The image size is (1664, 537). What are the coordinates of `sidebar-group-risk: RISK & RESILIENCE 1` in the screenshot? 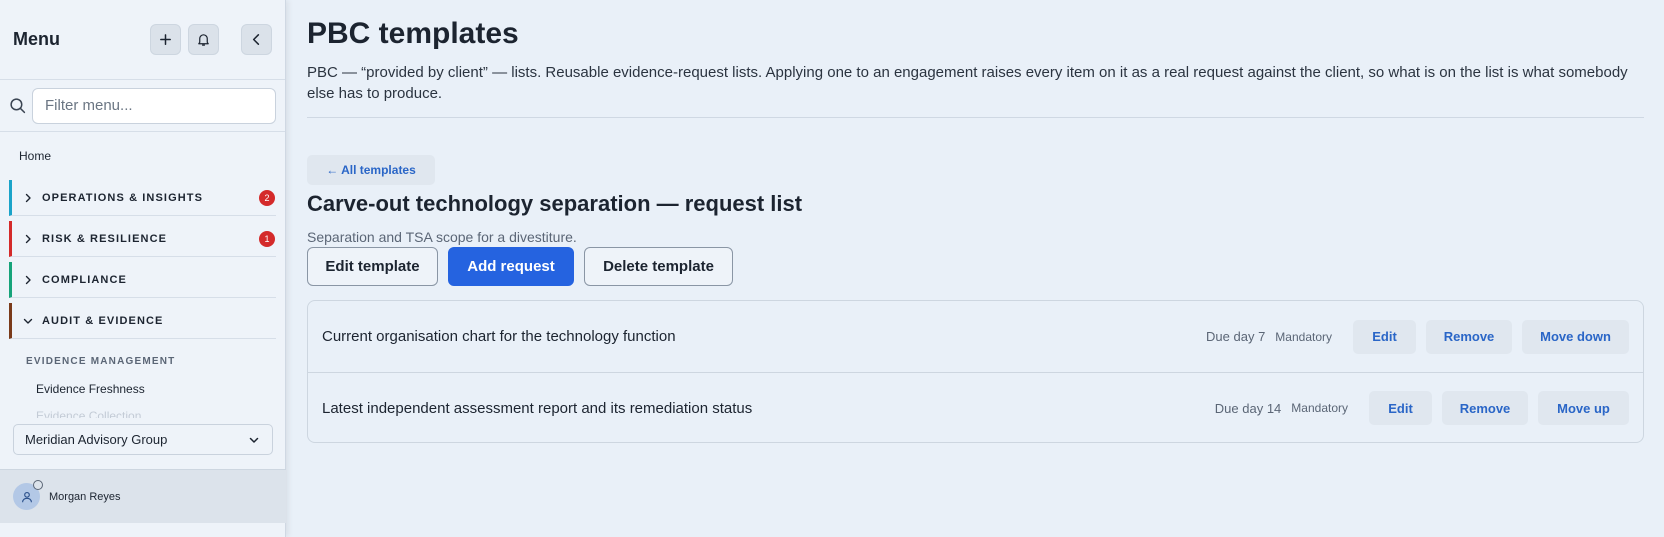 It's located at (142, 239).